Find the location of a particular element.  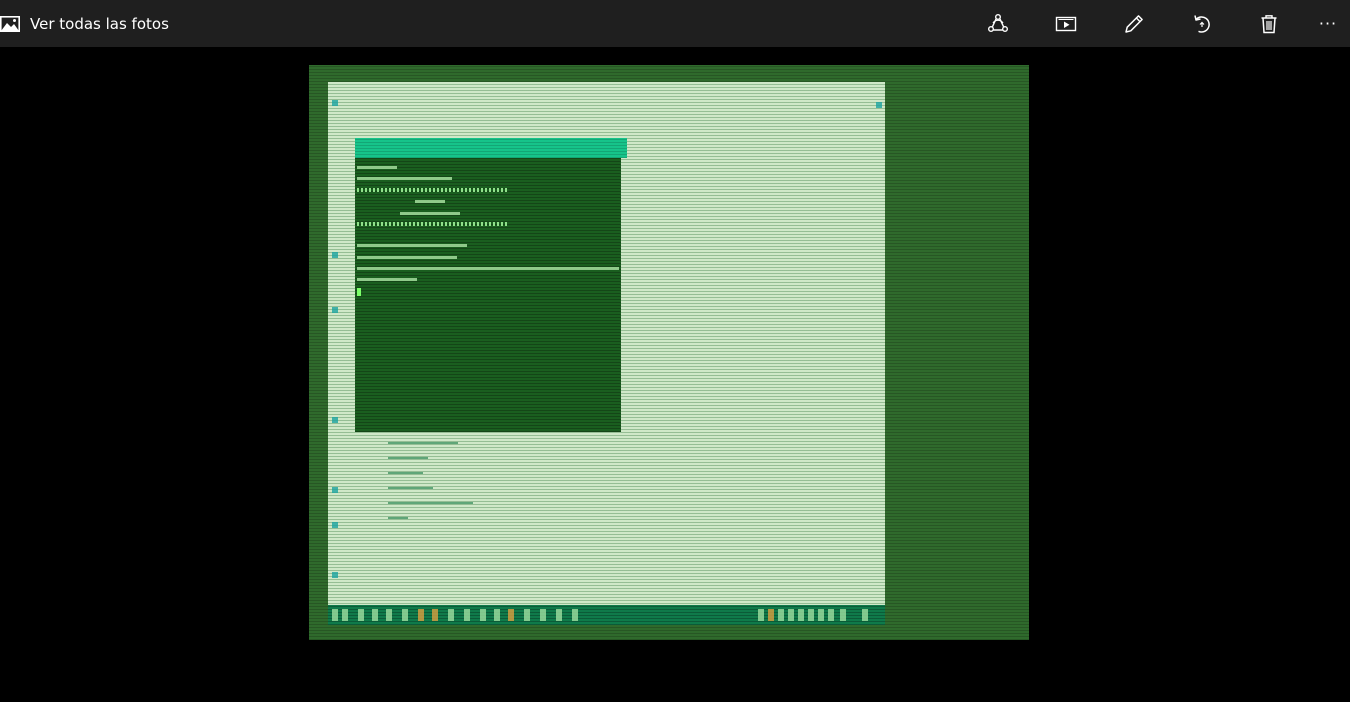

slideshow-icon is located at coordinates (1066, 23).